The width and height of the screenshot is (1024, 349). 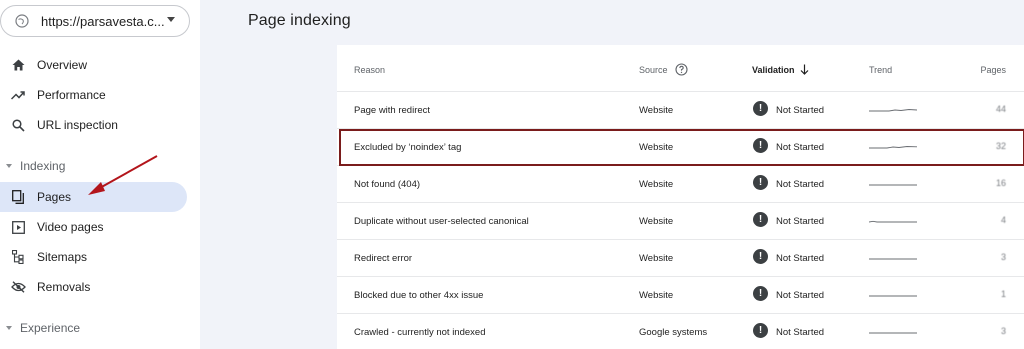 What do you see at coordinates (419, 295) in the screenshot?
I see `reason-cell: Blocked due to other 4xx issue` at bounding box center [419, 295].